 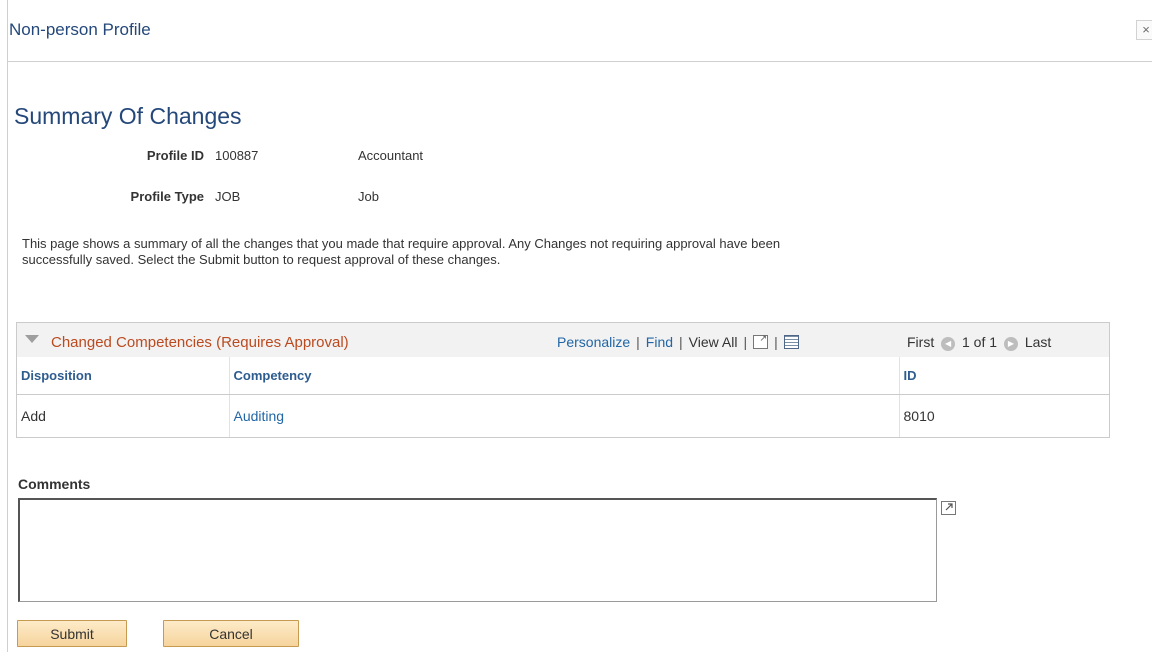 I want to click on cancel-button: Cancel, so click(x=231, y=633).